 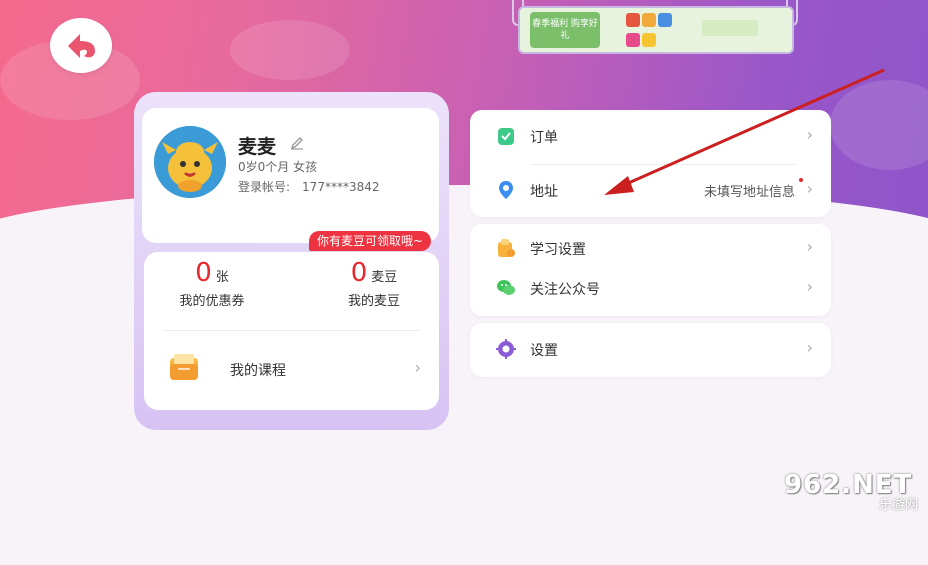 I want to click on site-watermark: 962.NET 乐游网, so click(x=854, y=494).